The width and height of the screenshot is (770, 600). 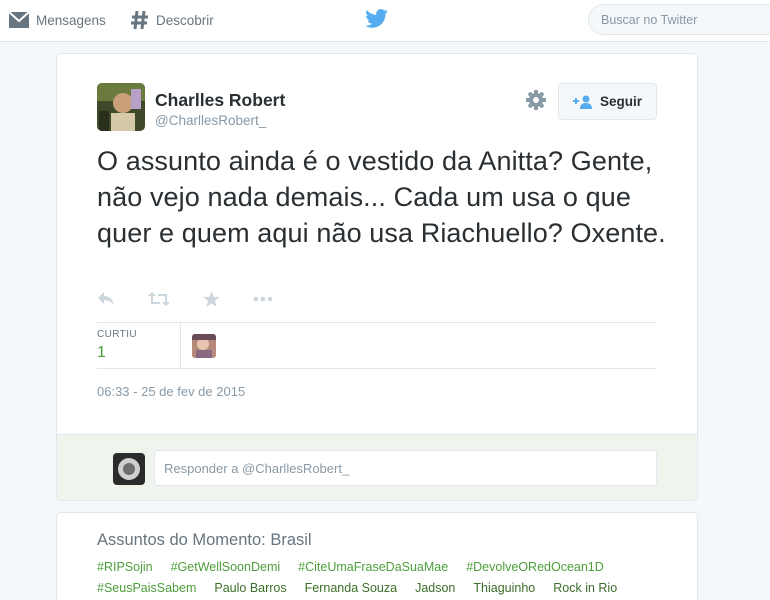 I want to click on favorite-star-icon, so click(x=211, y=299).